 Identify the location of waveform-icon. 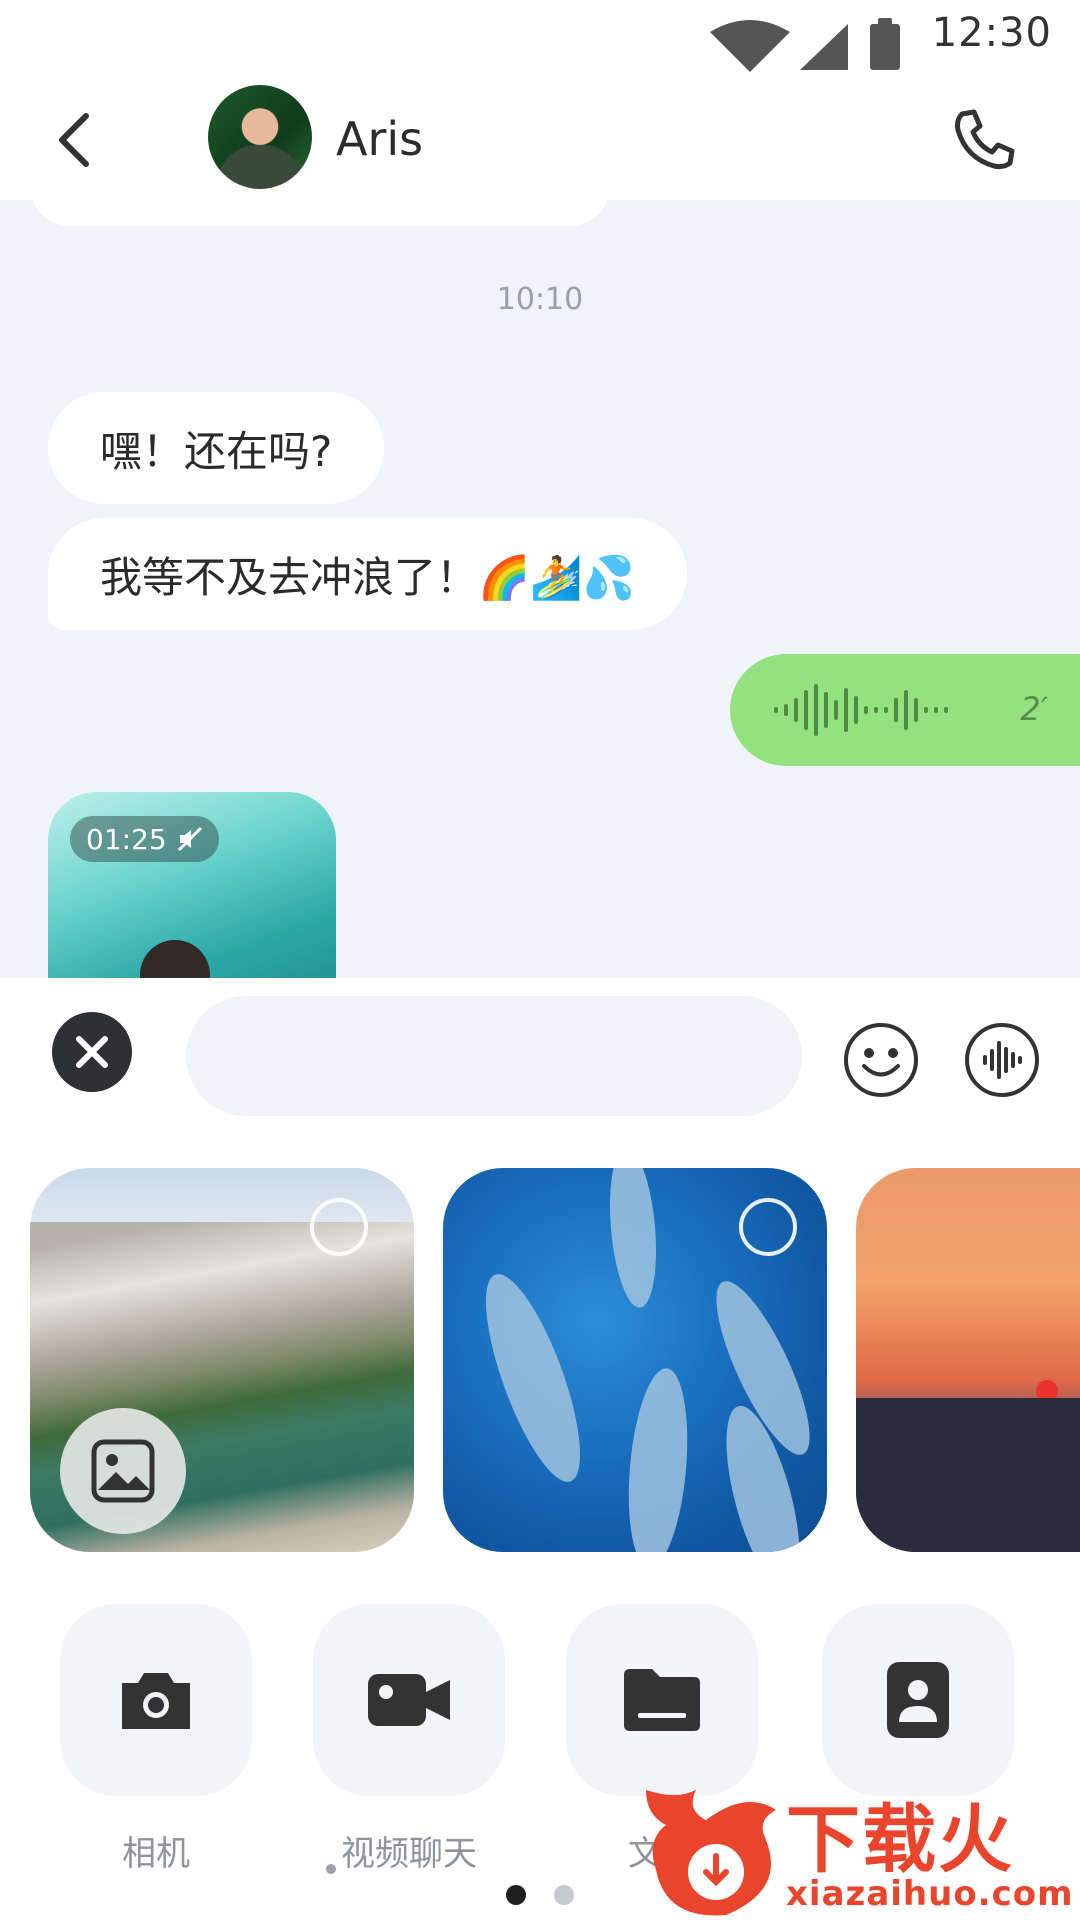
(1002, 1060).